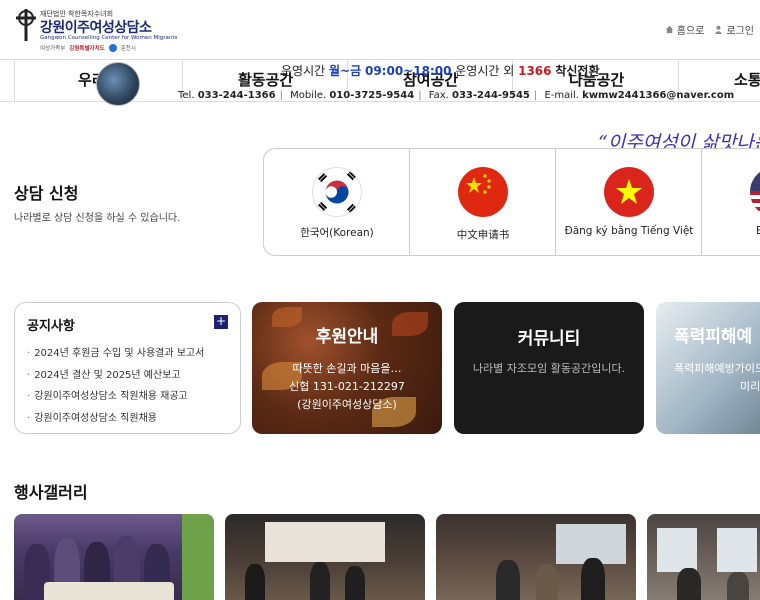 The image size is (760, 600). Describe the element at coordinates (236, 95) in the screenshot. I see `tel-value: 033-244-1366` at that location.